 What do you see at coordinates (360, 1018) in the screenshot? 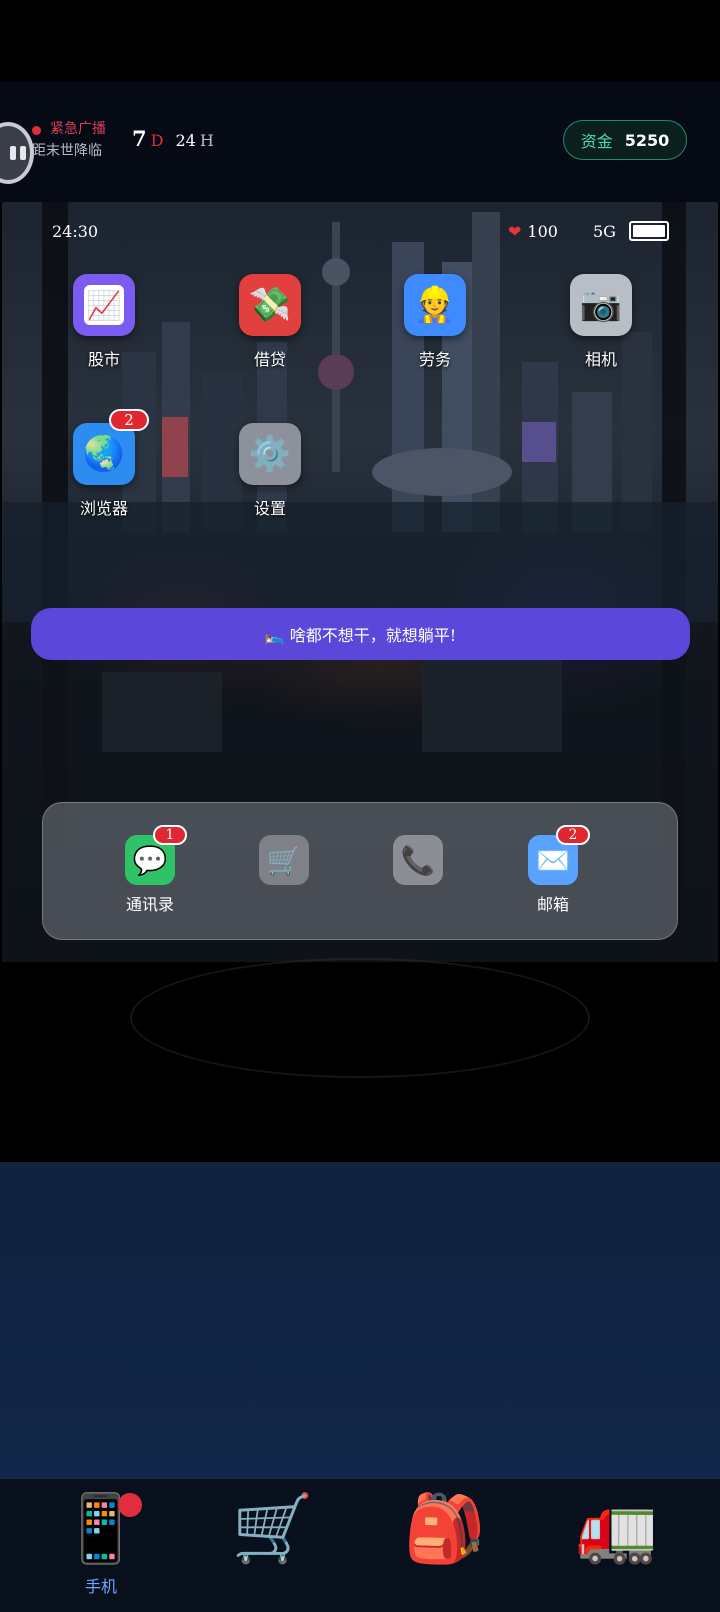
I see `decorative-ring` at bounding box center [360, 1018].